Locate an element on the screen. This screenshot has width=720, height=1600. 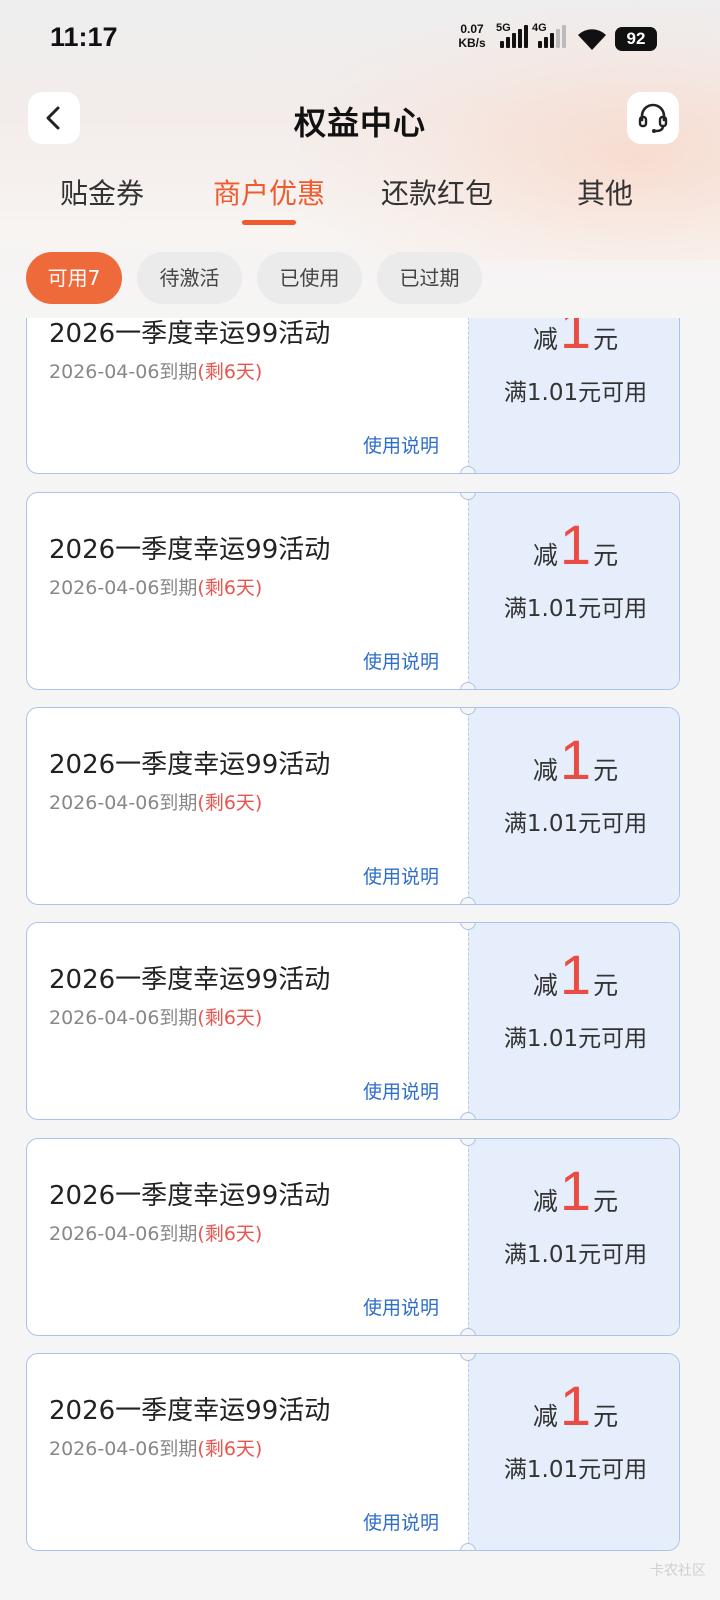
sim2-network-label: 4G is located at coordinates (539, 28).